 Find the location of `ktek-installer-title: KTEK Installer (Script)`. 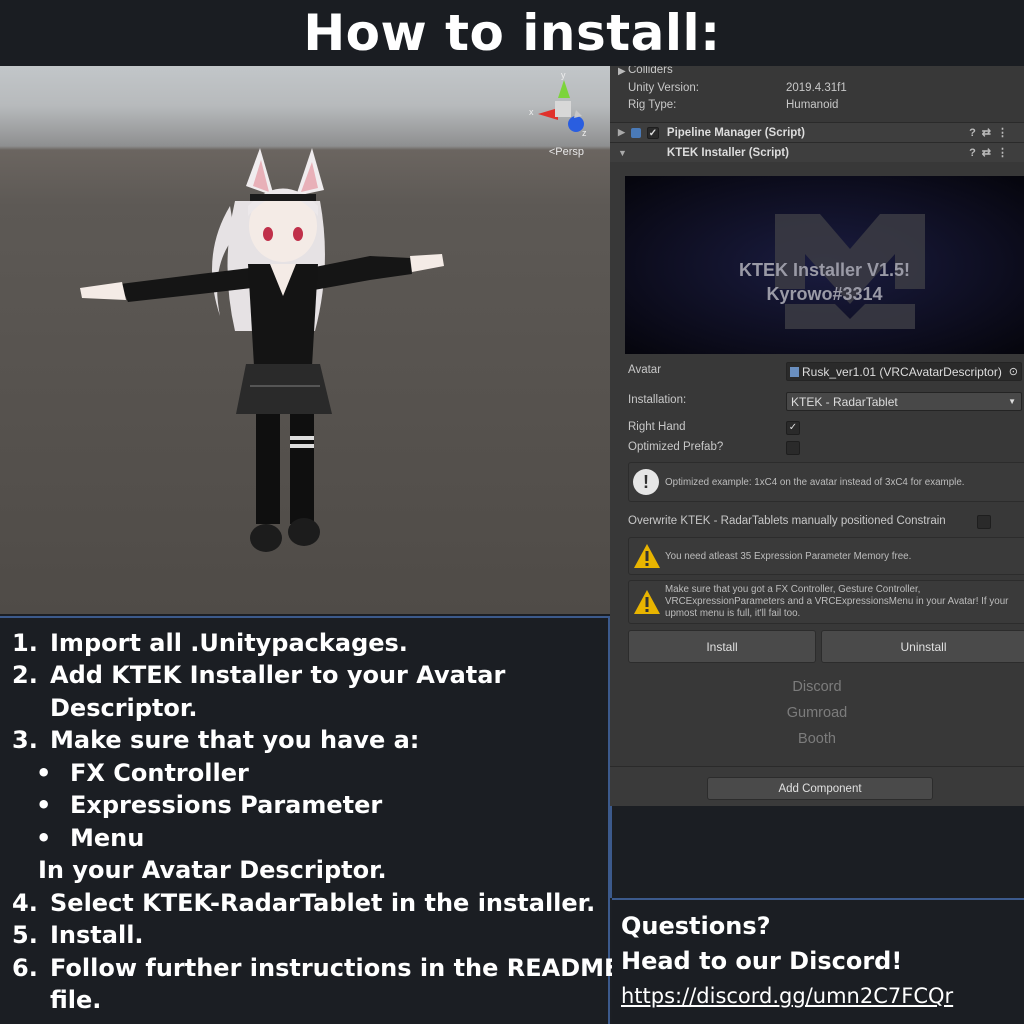

ktek-installer-title: KTEK Installer (Script) is located at coordinates (727, 152).